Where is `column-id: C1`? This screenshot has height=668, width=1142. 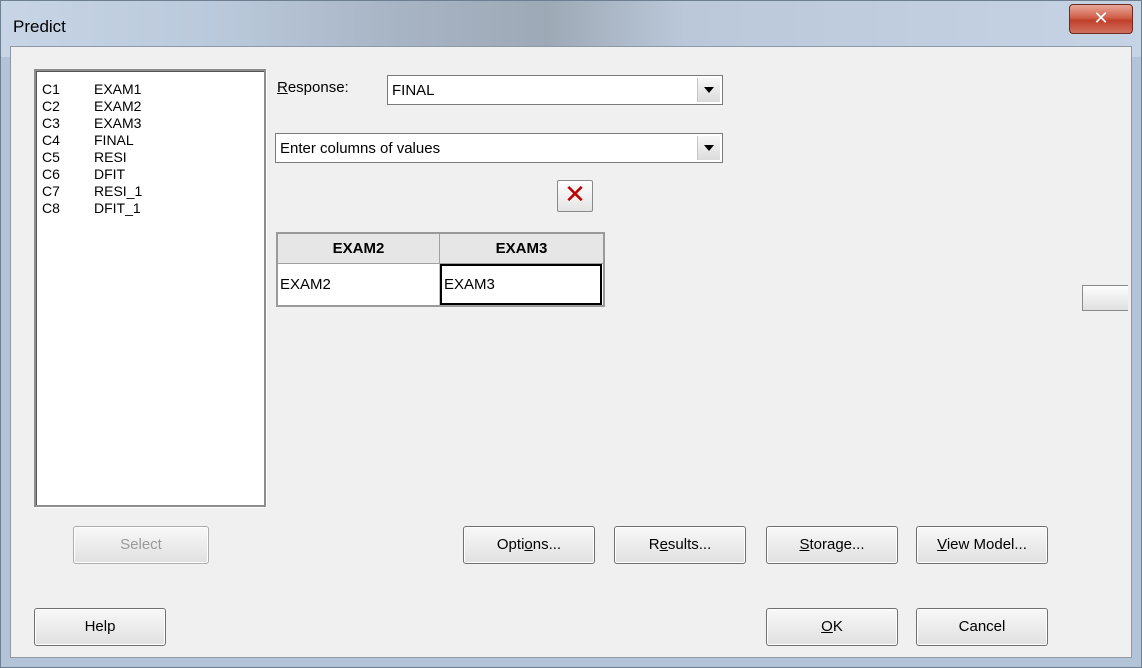
column-id: C1 is located at coordinates (51, 89).